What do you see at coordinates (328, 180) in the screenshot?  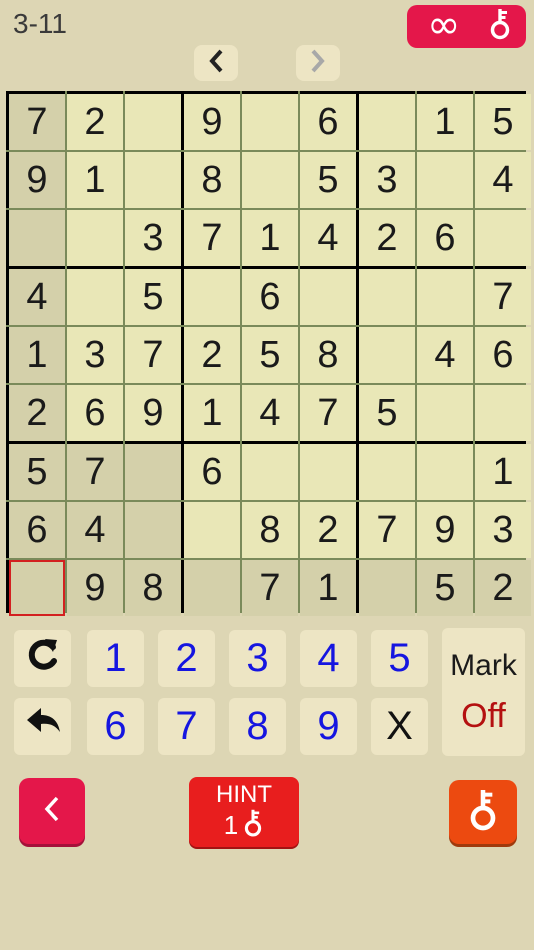 I see `sudoku-cell-r2-c6: 5` at bounding box center [328, 180].